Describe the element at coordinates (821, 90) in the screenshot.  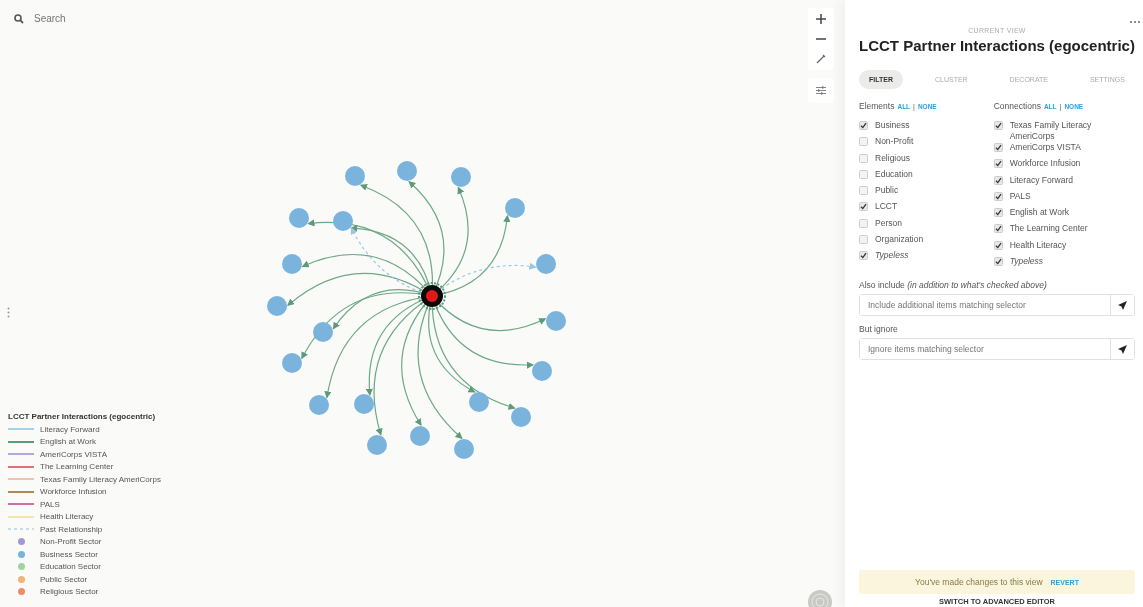
I see `sliders-icon` at that location.